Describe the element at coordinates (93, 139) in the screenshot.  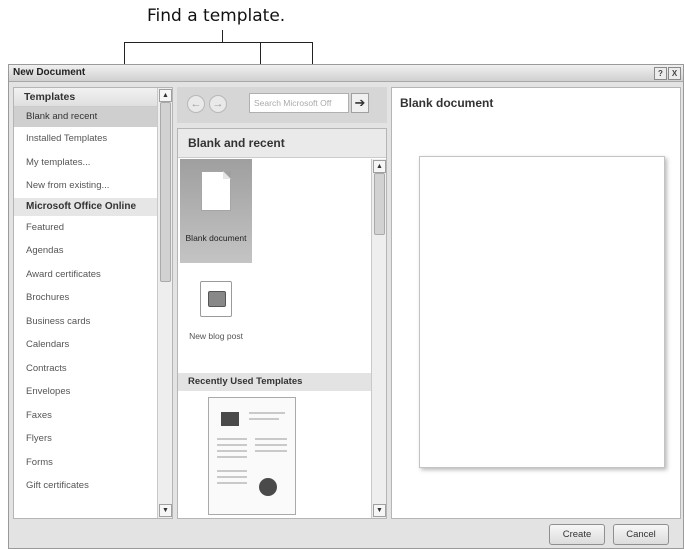
I see `nav-item-installed-templates: Installed Templates` at that location.